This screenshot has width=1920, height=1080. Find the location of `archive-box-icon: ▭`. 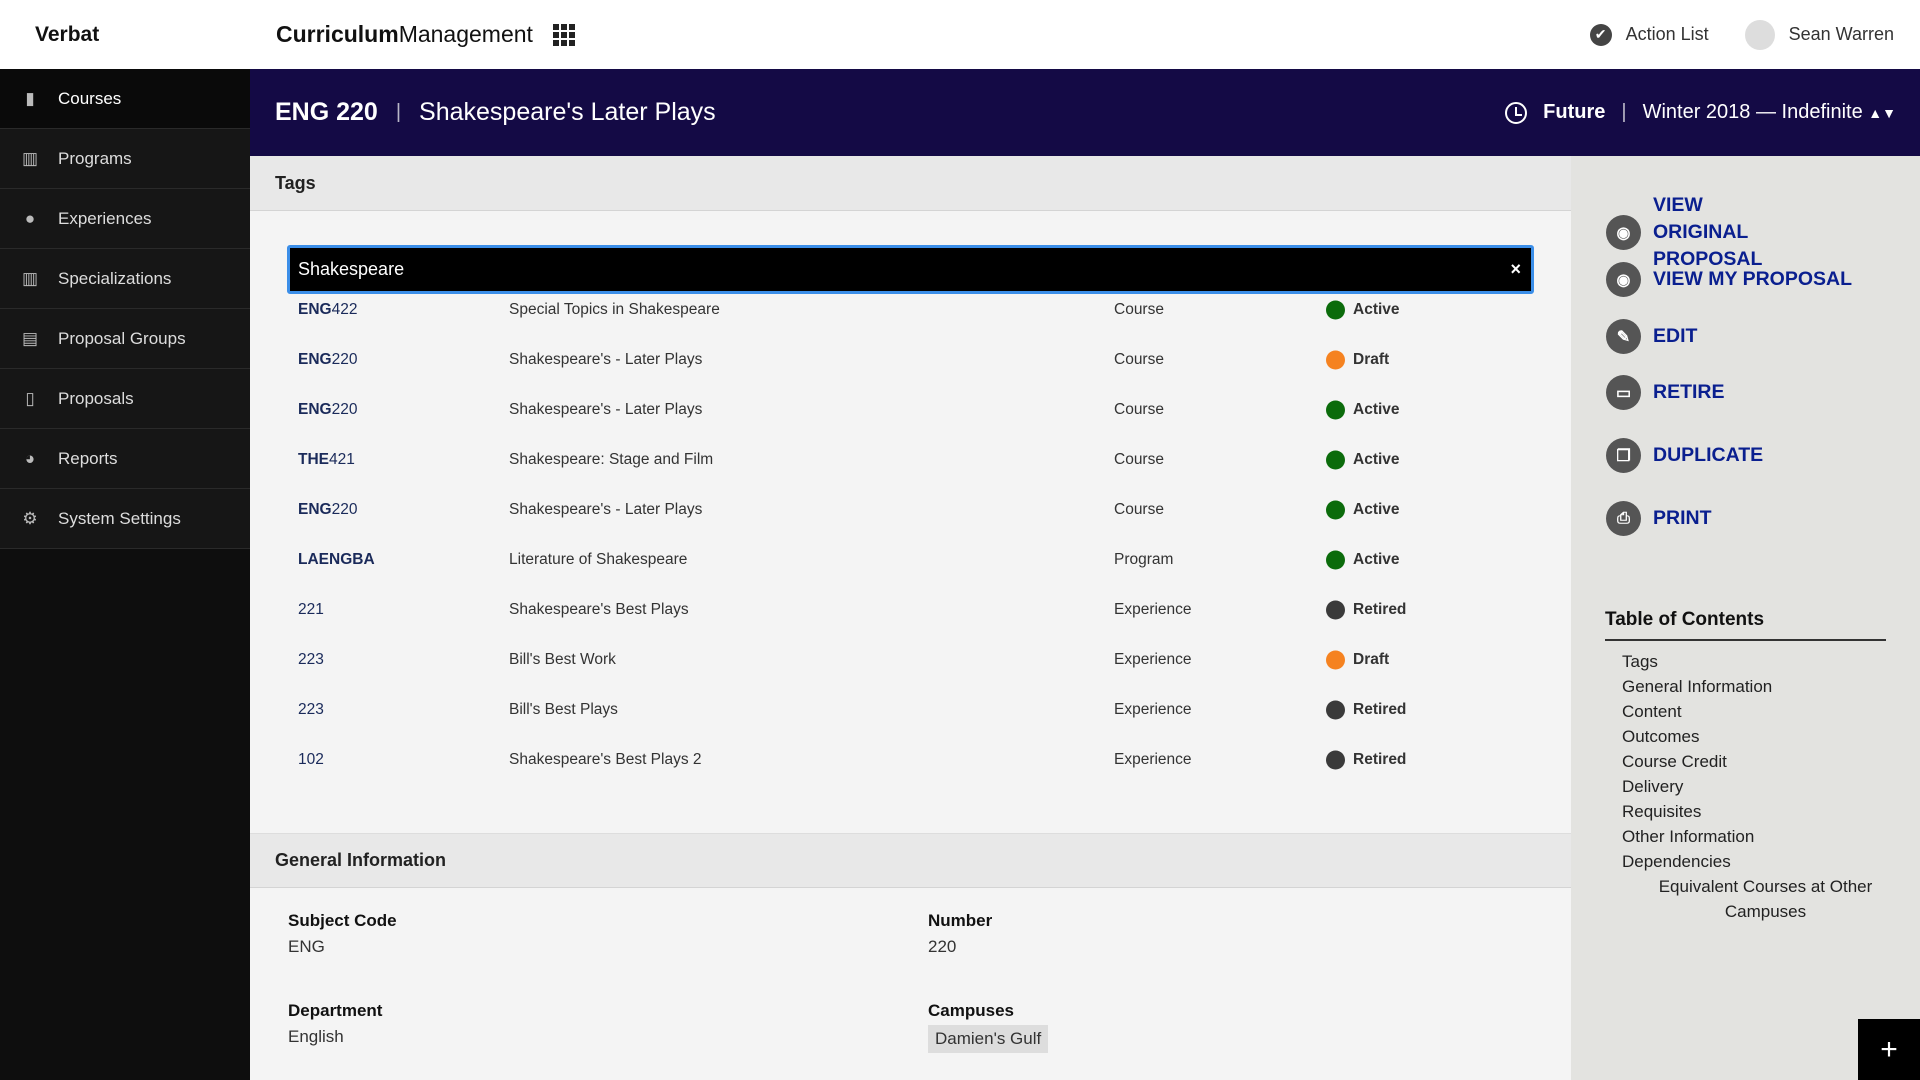

archive-box-icon: ▭ is located at coordinates (1623, 392).